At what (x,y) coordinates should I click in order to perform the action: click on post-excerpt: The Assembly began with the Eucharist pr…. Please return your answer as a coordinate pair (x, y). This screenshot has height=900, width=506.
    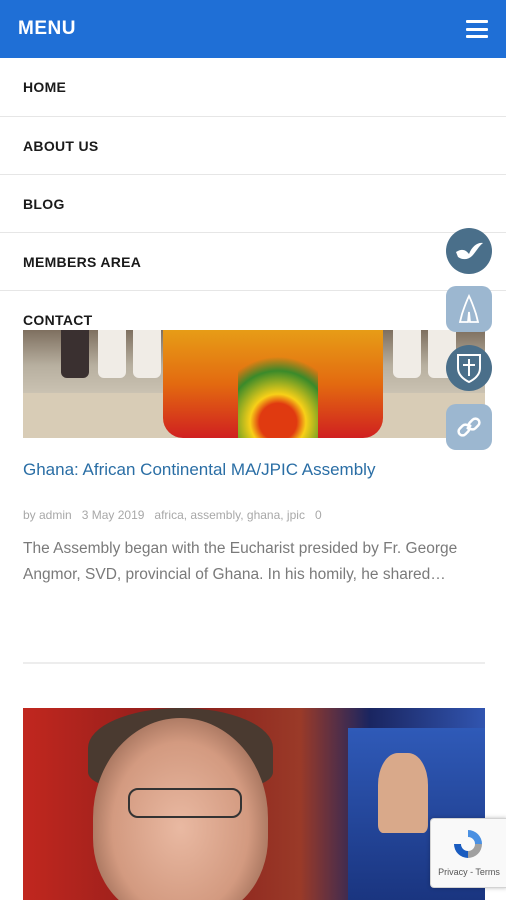
    Looking at the image, I should click on (240, 561).